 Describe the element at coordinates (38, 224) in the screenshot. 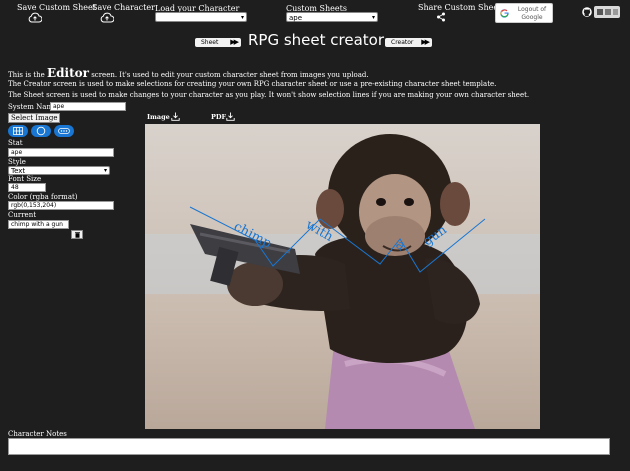

I see `current-input: chimp with a gun` at that location.